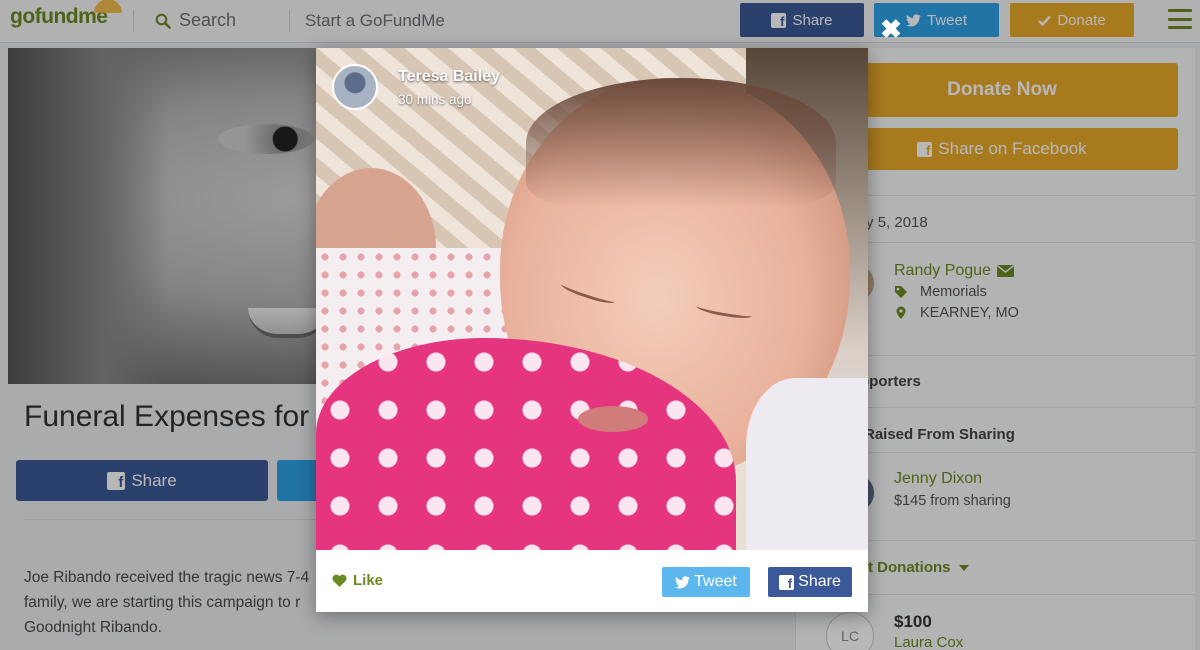 This screenshot has width=1200, height=650. I want to click on like-button: Like, so click(357, 580).